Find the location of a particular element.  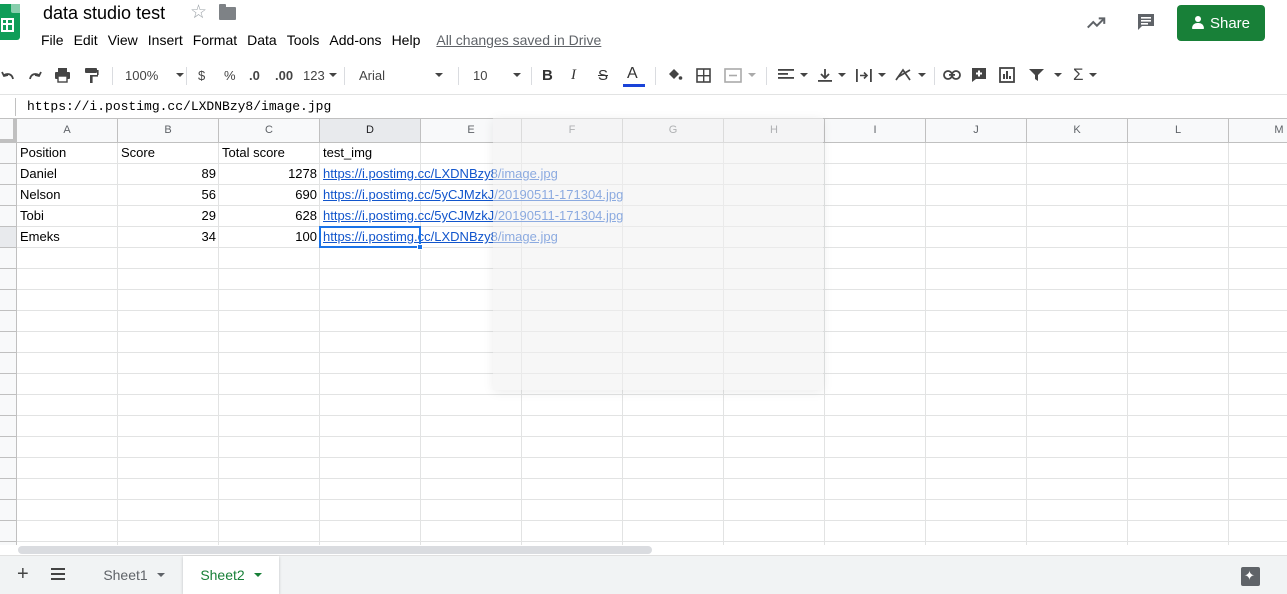

redo-icon is located at coordinates (35, 75).